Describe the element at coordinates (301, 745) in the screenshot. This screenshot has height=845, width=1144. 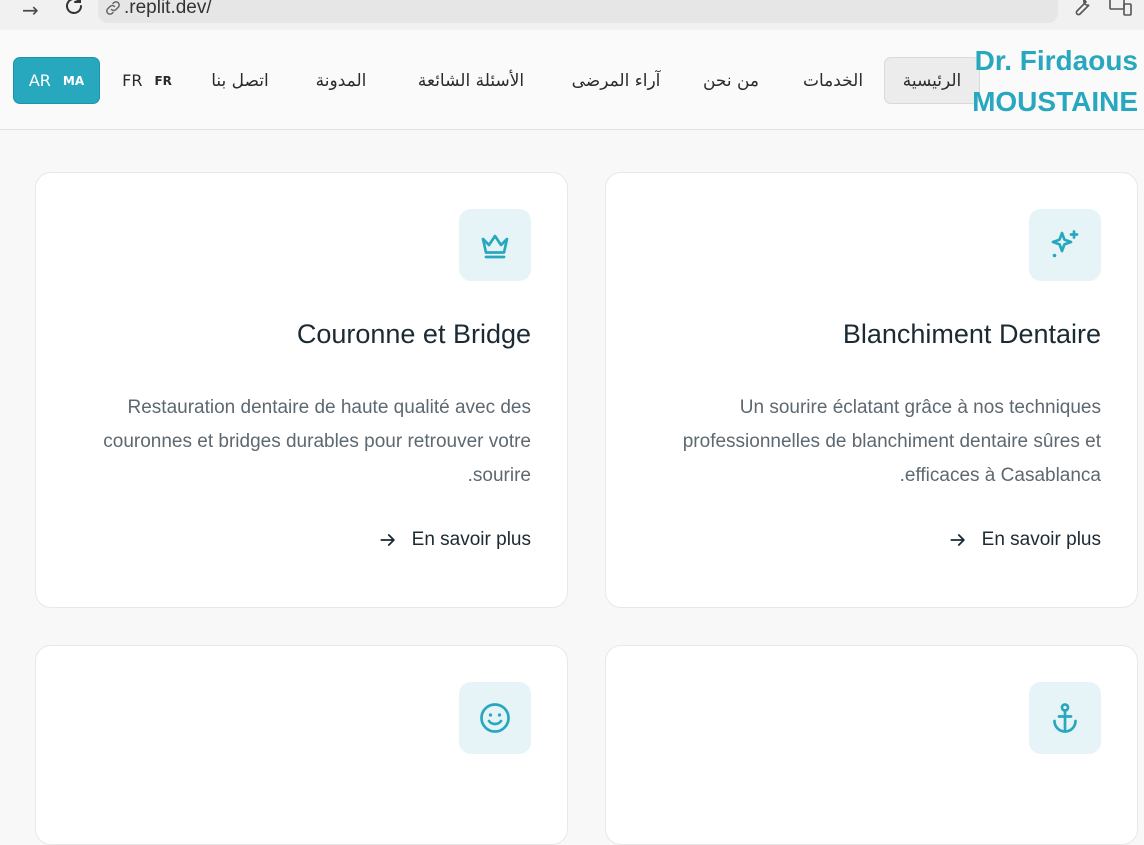
I see `service-card-smile` at that location.